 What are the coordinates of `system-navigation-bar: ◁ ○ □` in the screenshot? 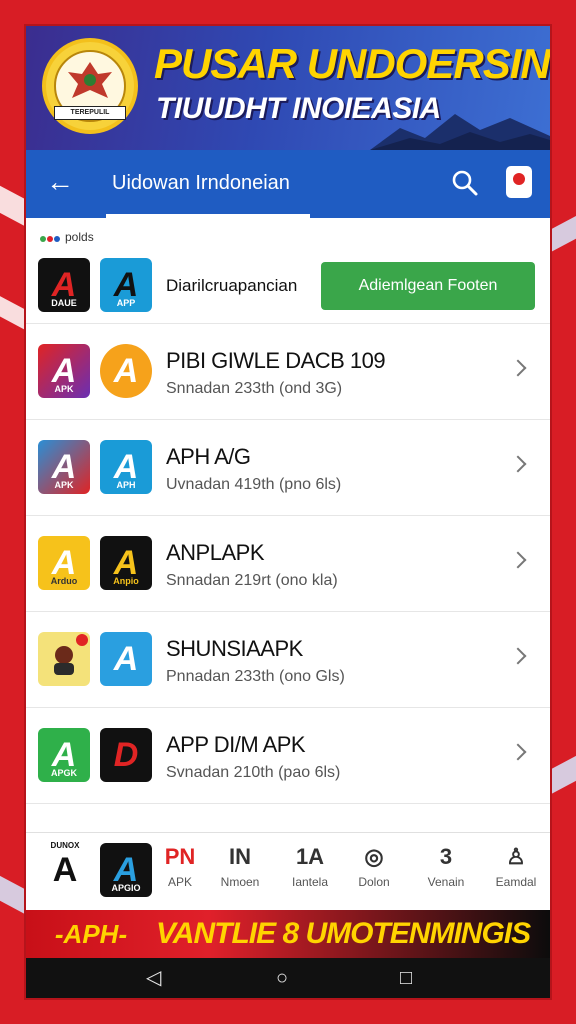 It's located at (288, 978).